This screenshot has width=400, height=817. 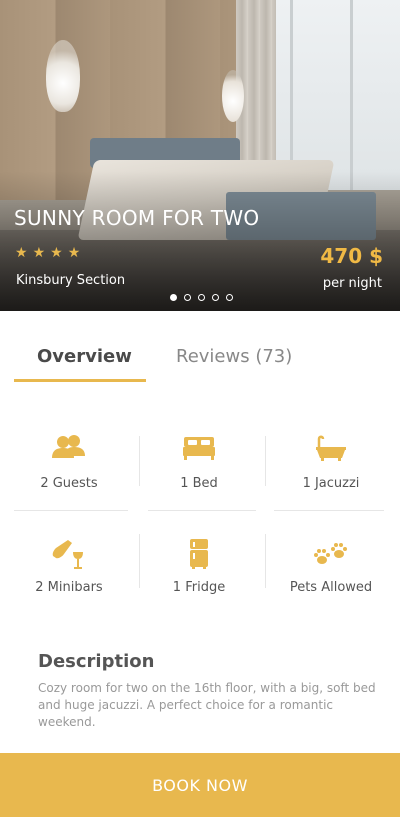 What do you see at coordinates (200, 785) in the screenshot?
I see `book-now-button: BOOK NOW` at bounding box center [200, 785].